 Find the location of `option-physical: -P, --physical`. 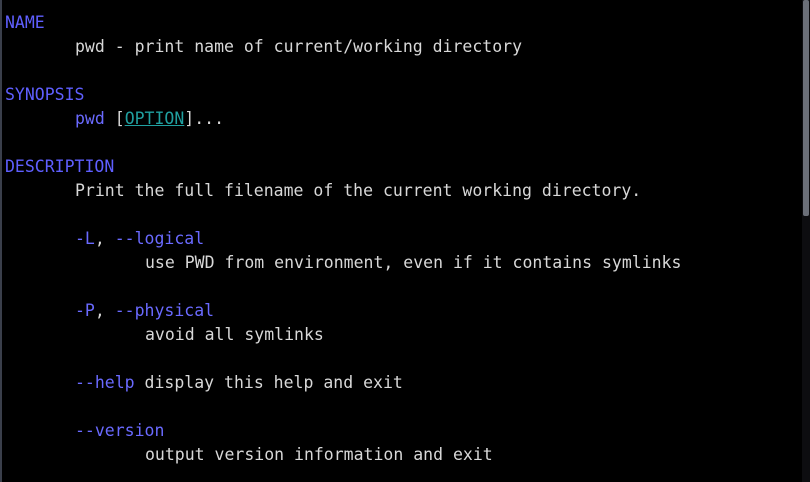

option-physical: -P, --physical is located at coordinates (144, 311).